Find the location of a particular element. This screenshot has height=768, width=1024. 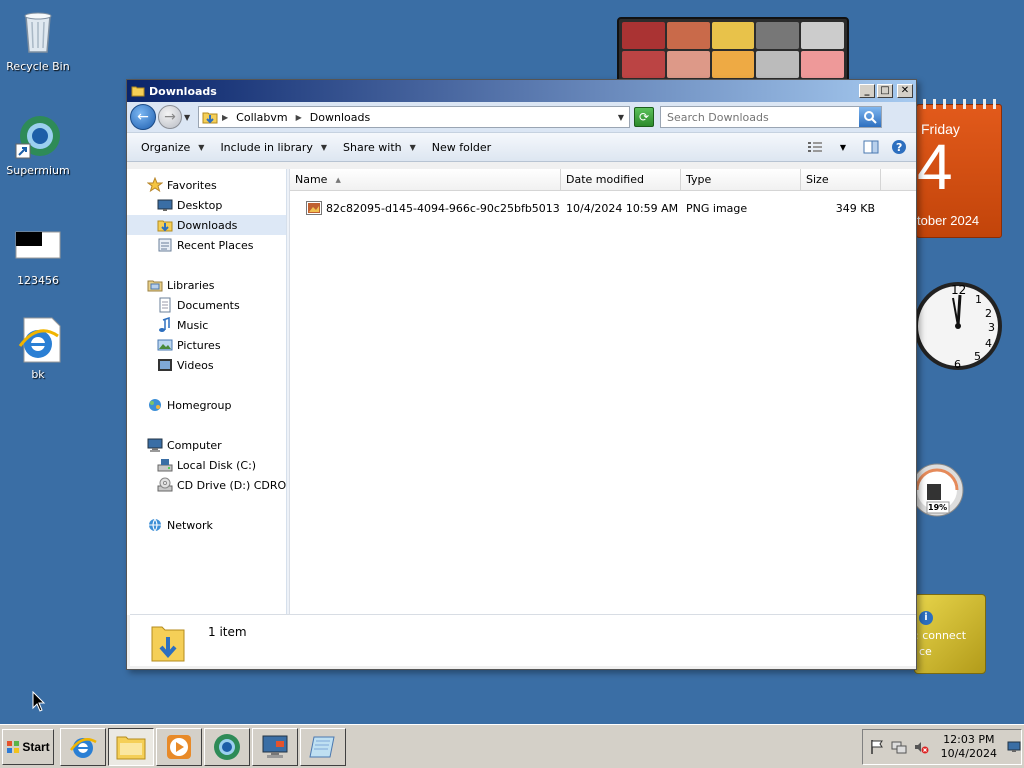

minimize-button: _ is located at coordinates (867, 91).